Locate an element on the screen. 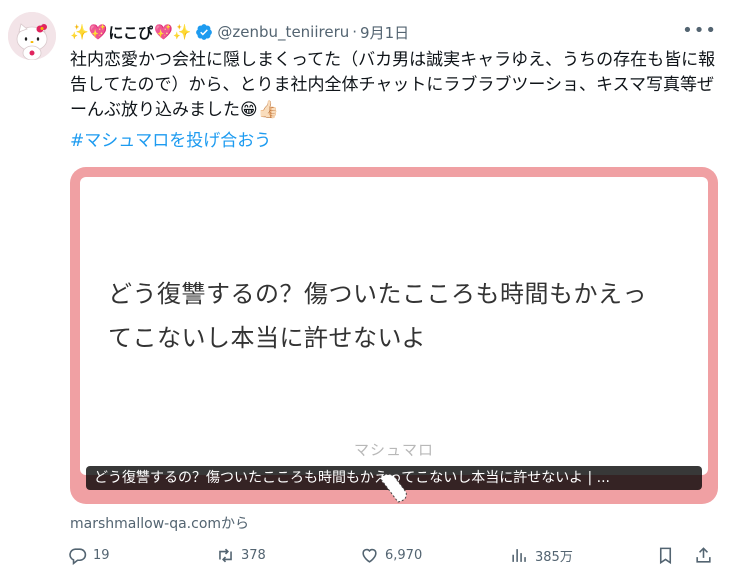  tweet-text-emoji: 😁👍🏻 is located at coordinates (259, 110).